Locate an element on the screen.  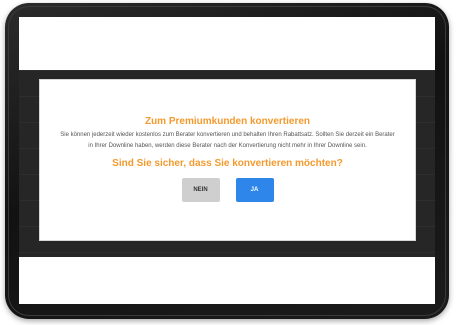
no-button: NEIN is located at coordinates (200, 190).